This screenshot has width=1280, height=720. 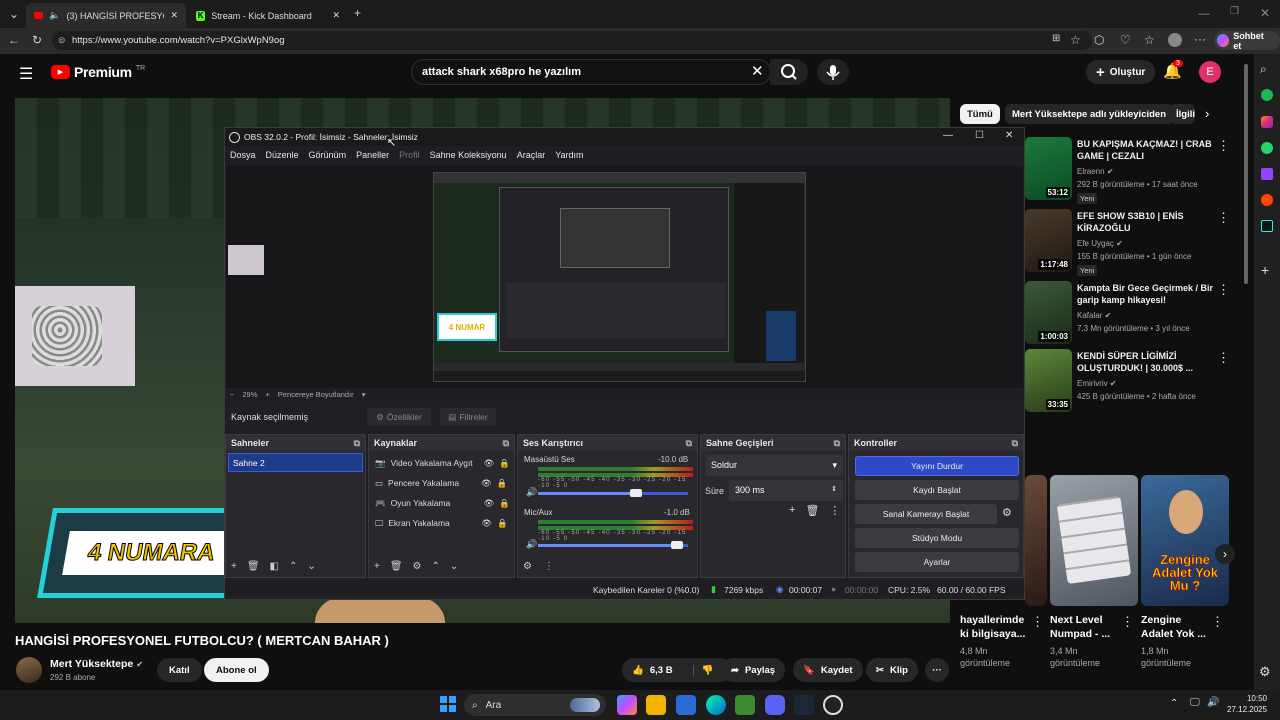 What do you see at coordinates (937, 538) in the screenshot?
I see `studio-mode-button: Stüdyo Modu` at bounding box center [937, 538].